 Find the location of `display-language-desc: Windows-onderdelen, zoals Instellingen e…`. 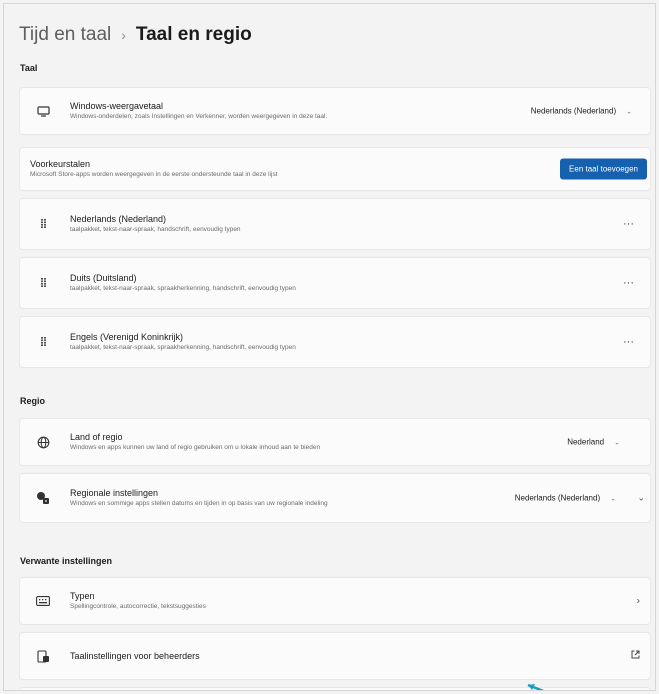

display-language-desc: Windows-onderdelen, zoals Instellingen e… is located at coordinates (199, 116).